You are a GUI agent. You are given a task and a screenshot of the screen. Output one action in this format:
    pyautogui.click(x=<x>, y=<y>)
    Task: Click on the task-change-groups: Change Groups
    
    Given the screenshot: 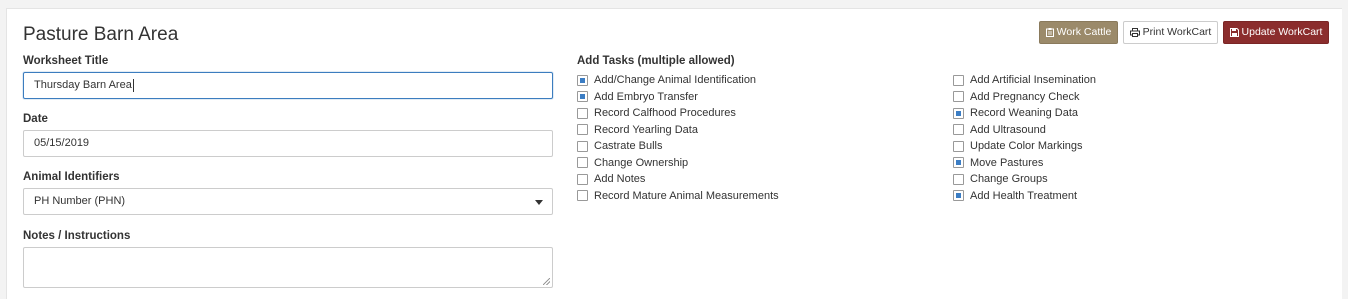 What is the action you would take?
    pyautogui.click(x=1024, y=179)
    